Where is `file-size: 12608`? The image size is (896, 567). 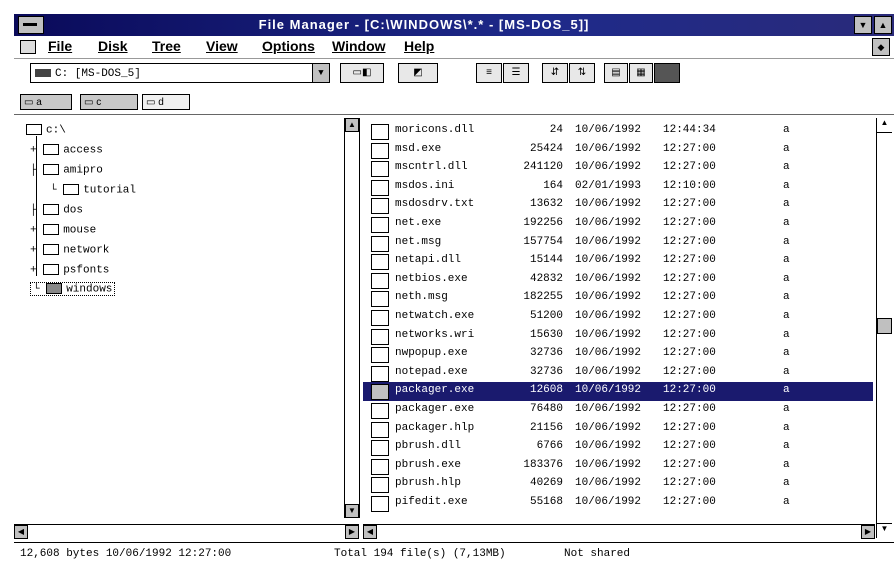
file-size: 12608 is located at coordinates (546, 390).